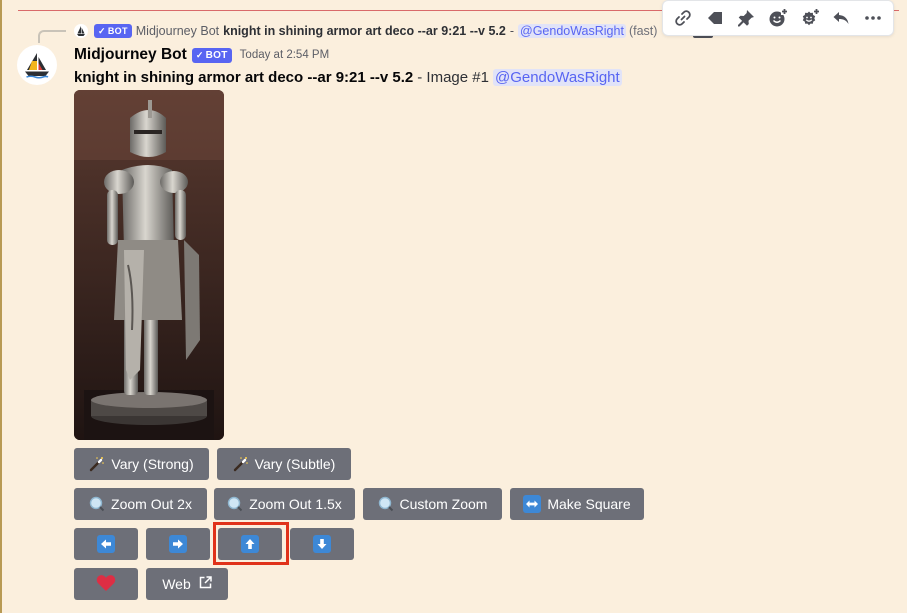 Image resolution: width=907 pixels, height=613 pixels. I want to click on favorite-button, so click(106, 584).